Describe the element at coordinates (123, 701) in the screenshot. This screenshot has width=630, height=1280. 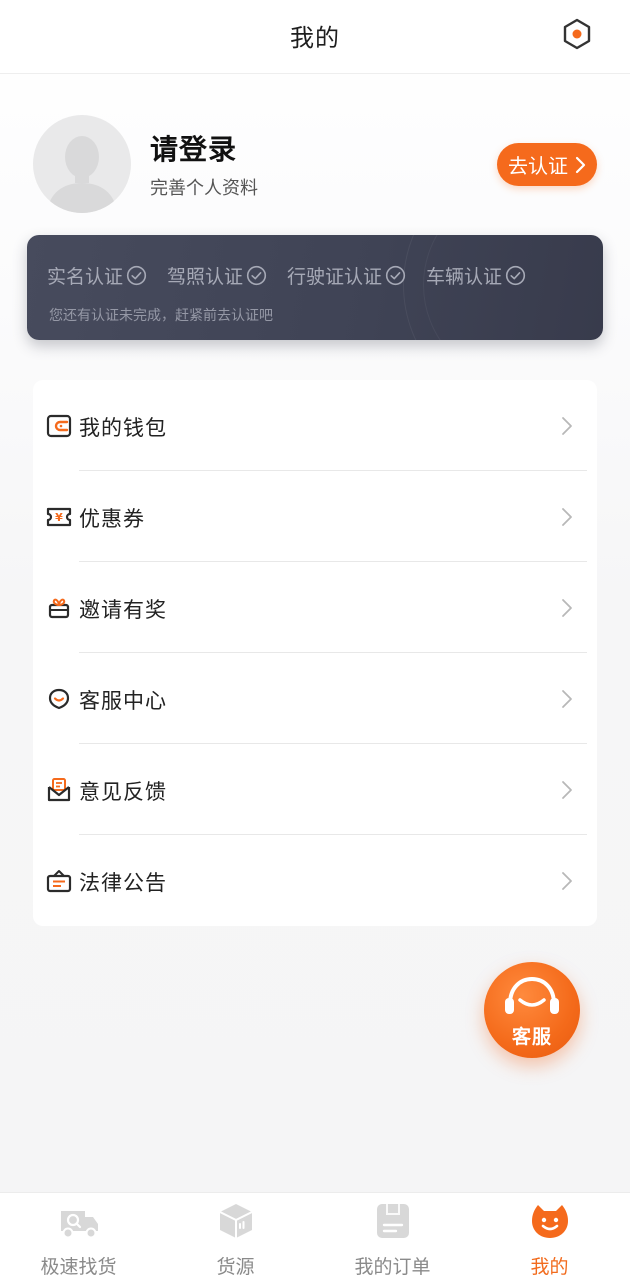
I see `menu-item-label: 客服中心` at that location.